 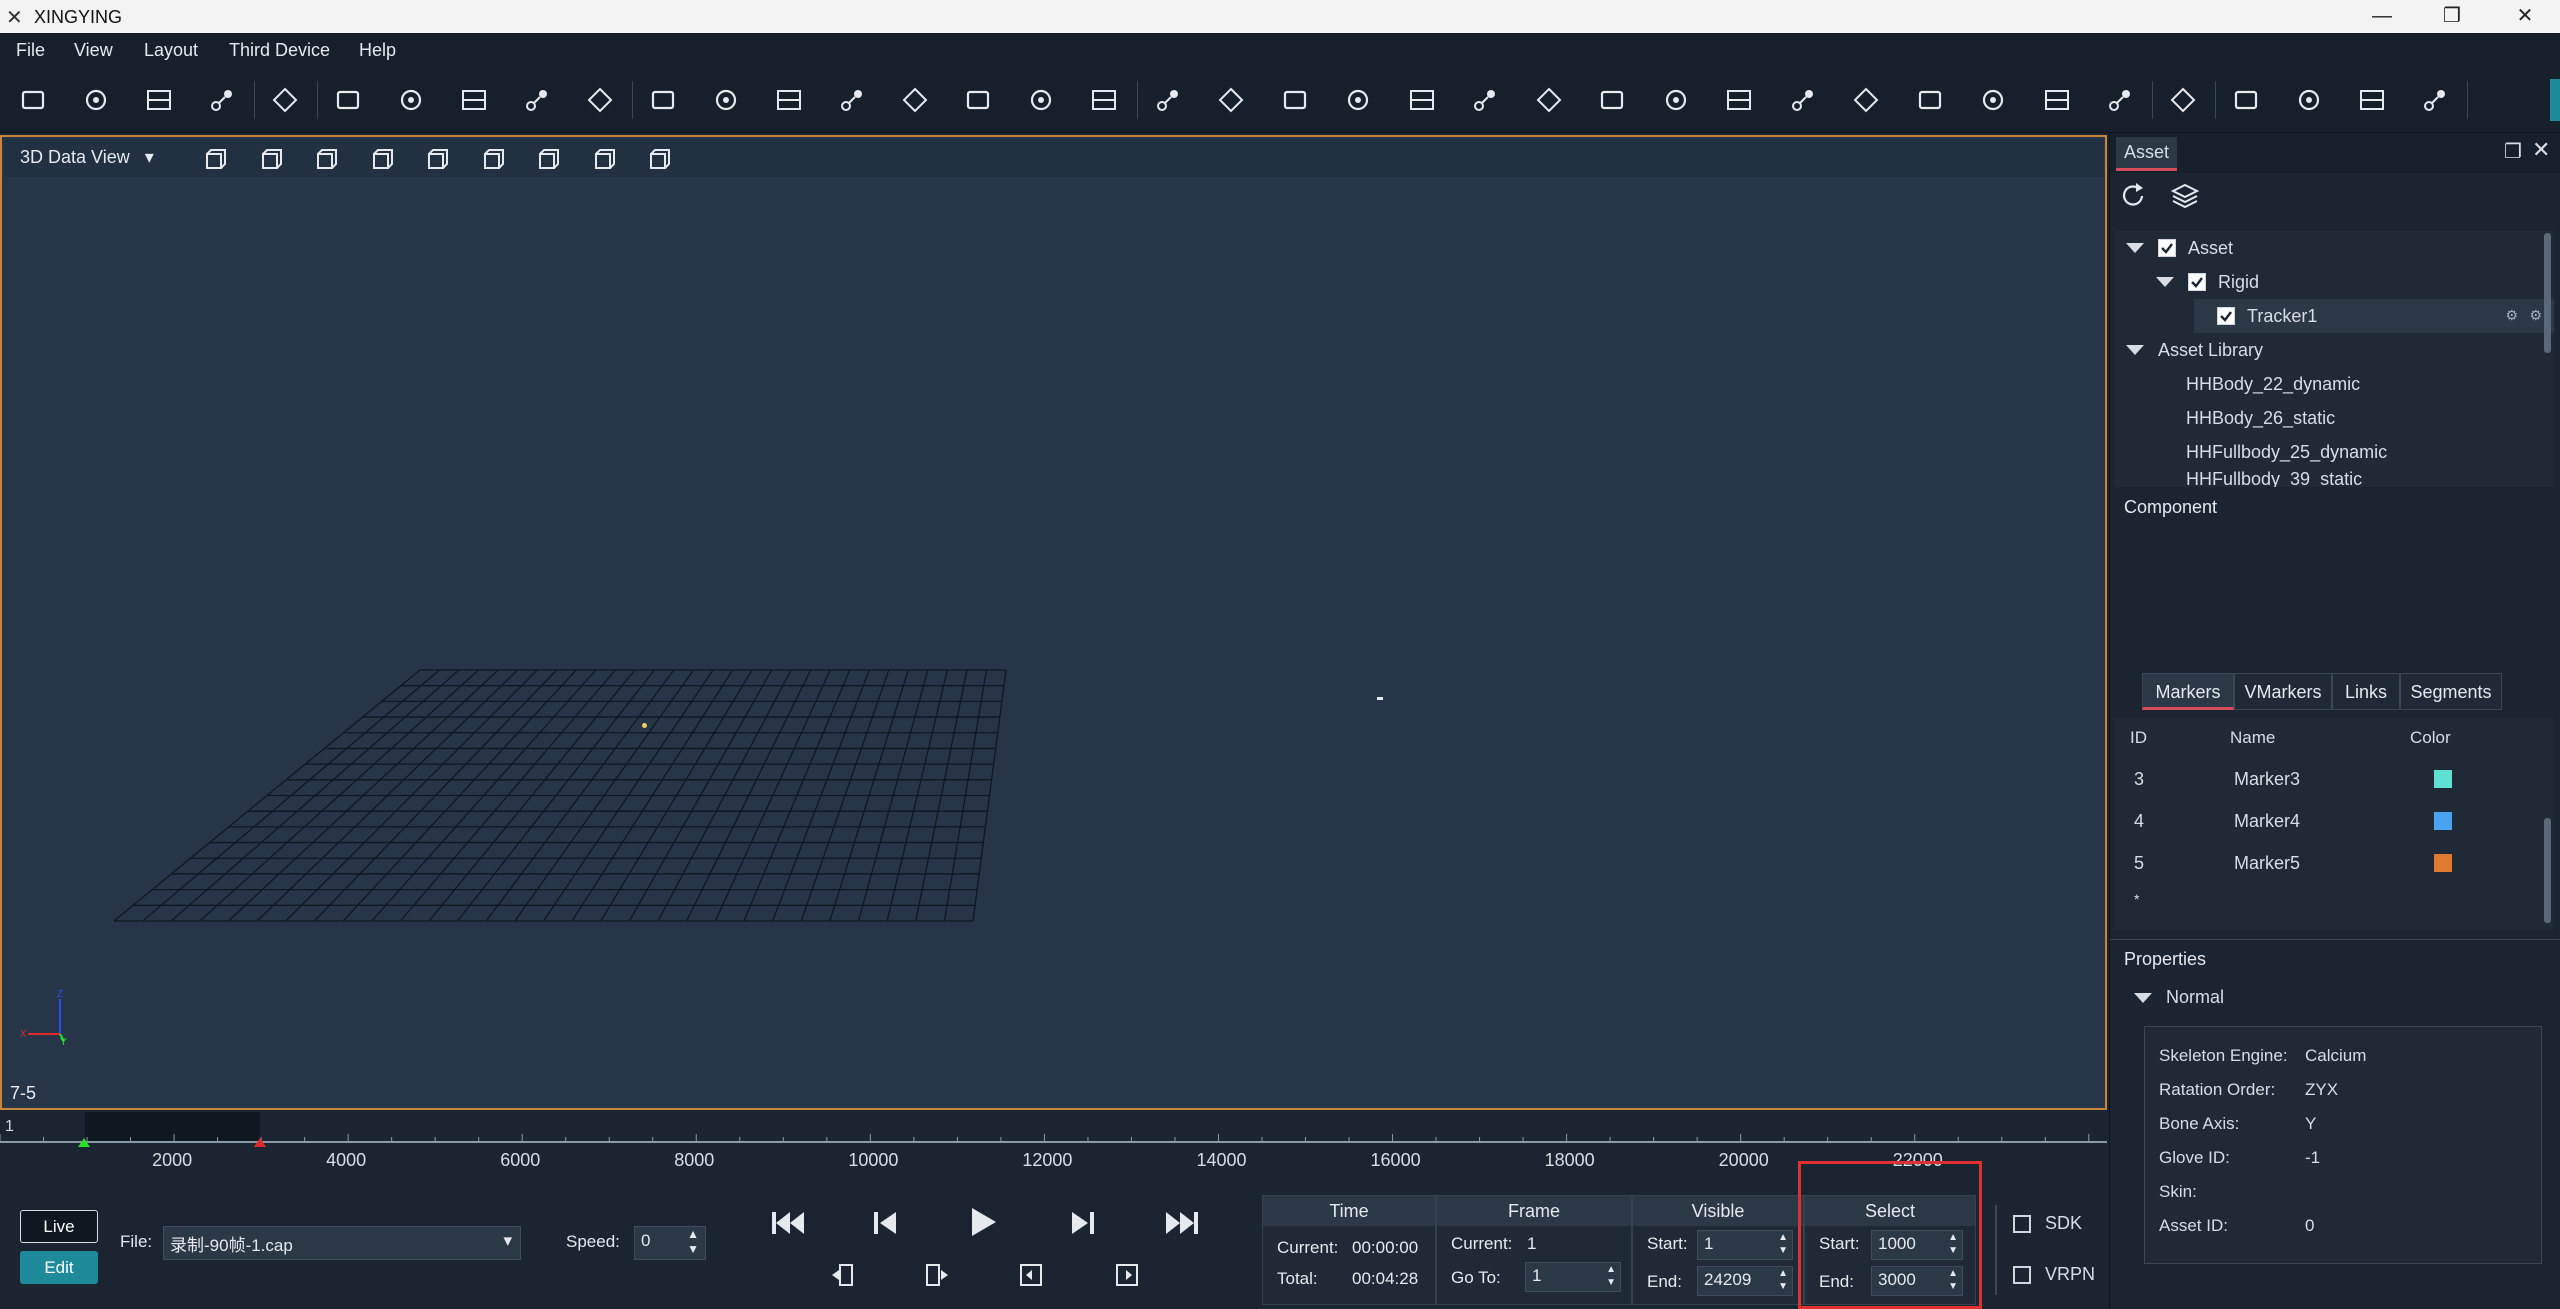 What do you see at coordinates (2451, 691) in the screenshot?
I see `tab-segments: Segments` at bounding box center [2451, 691].